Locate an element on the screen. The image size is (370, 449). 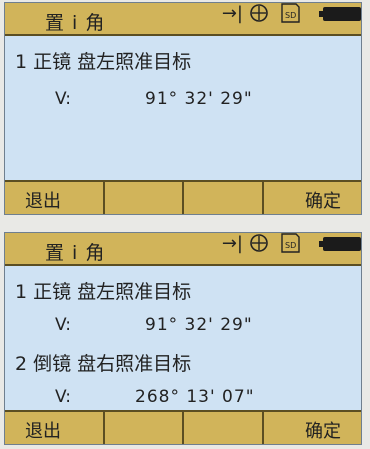
step-2-label: 2 倒镜 盘右照准目标 is located at coordinates (103, 364).